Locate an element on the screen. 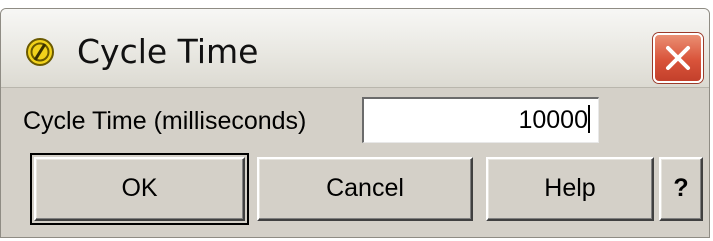 The height and width of the screenshot is (241, 713). cycle-time-input is located at coordinates (480, 120).